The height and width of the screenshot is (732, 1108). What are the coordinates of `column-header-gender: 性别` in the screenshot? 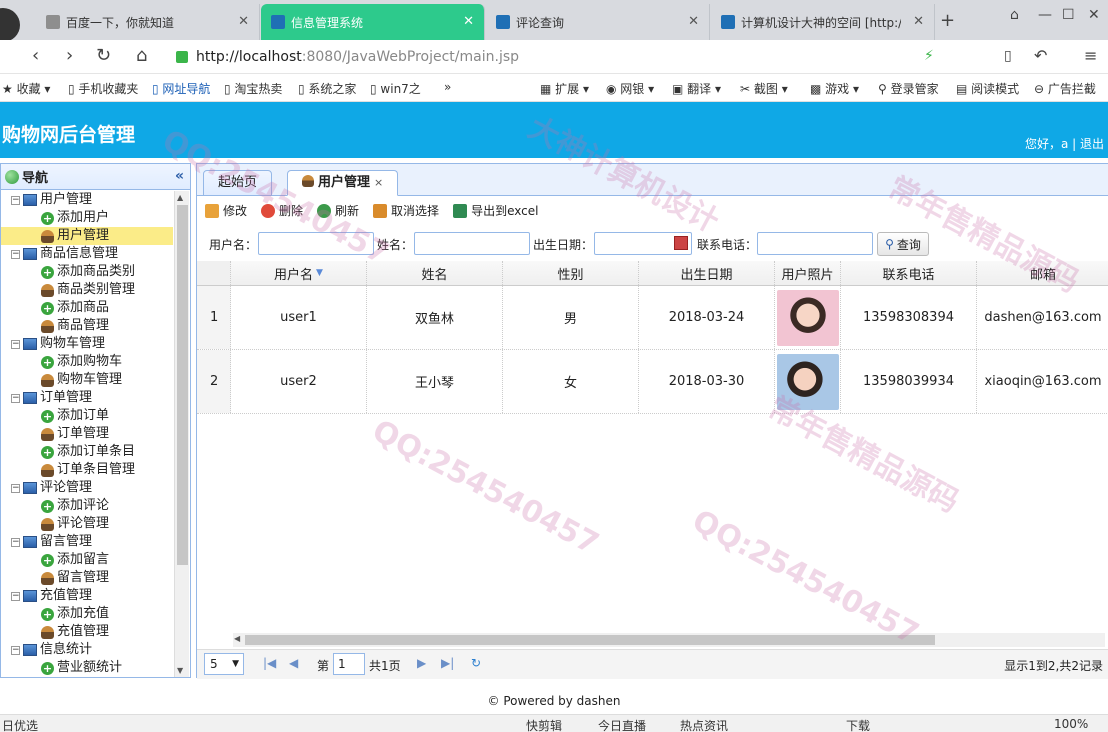 It's located at (571, 273).